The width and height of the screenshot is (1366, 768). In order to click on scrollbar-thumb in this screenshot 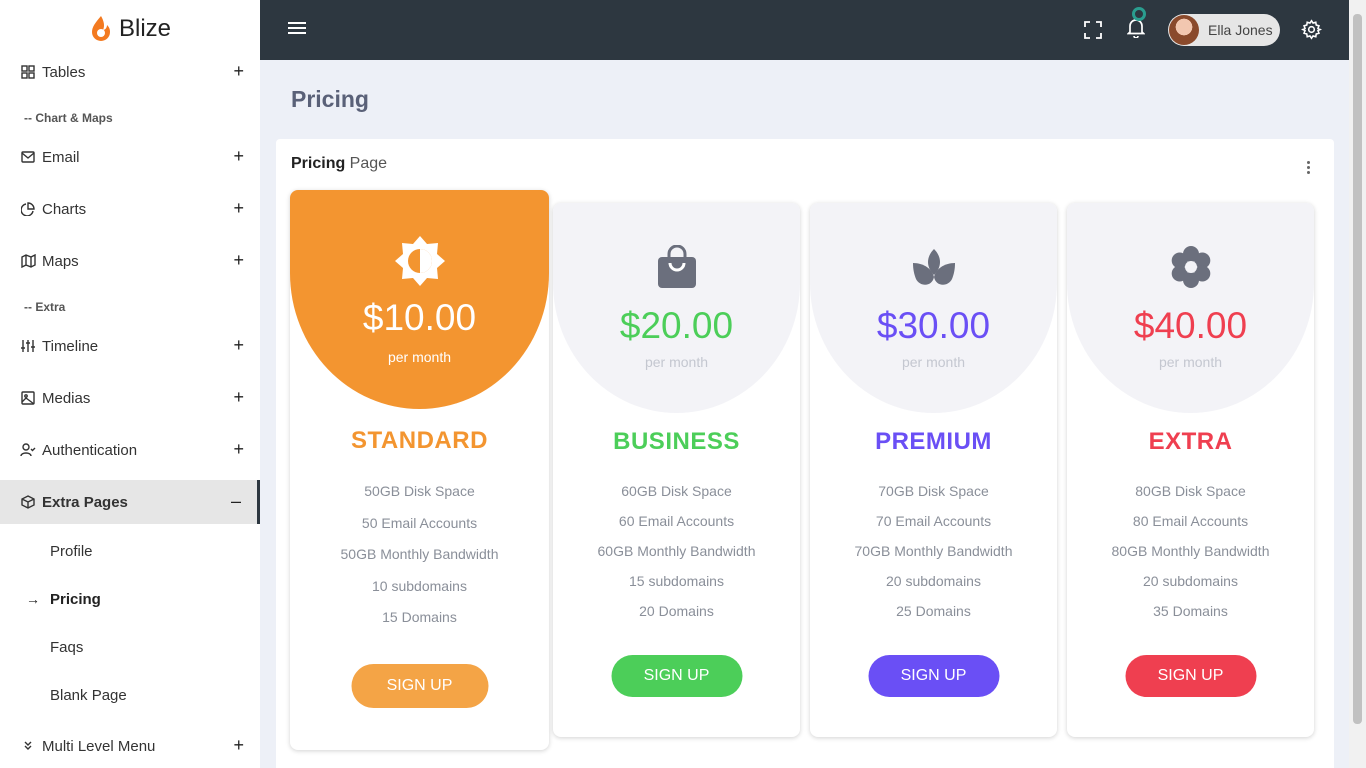, I will do `click(1357, 369)`.